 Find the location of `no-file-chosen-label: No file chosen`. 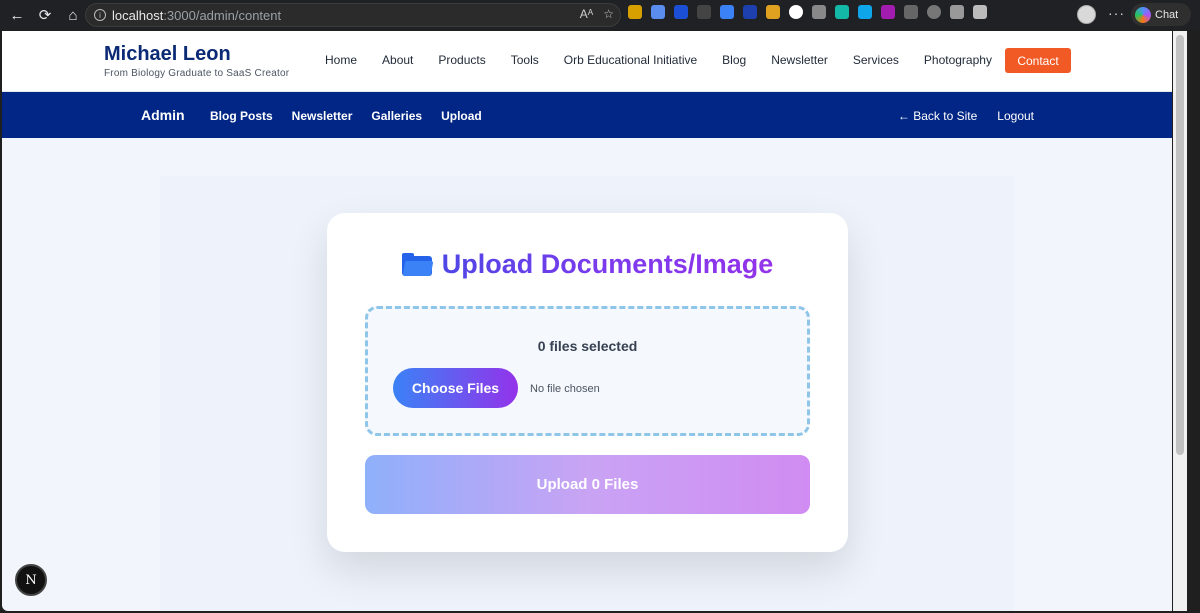

no-file-chosen-label: No file chosen is located at coordinates (565, 389).